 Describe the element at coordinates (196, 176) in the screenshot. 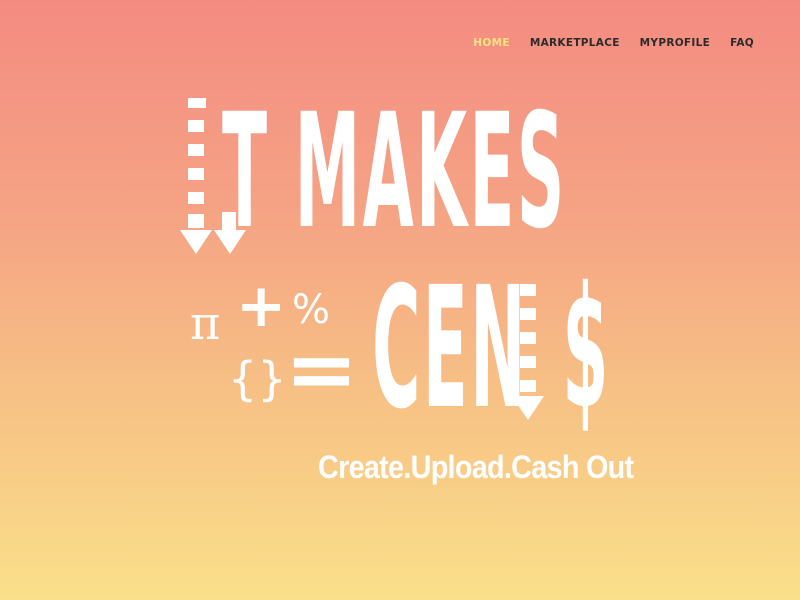

I see `dashed-i-left-icon` at that location.